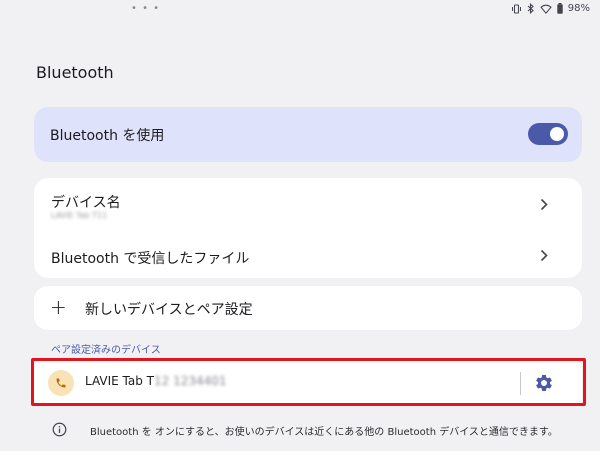 The image size is (600, 451). Describe the element at coordinates (59, 429) in the screenshot. I see `info-icon` at that location.